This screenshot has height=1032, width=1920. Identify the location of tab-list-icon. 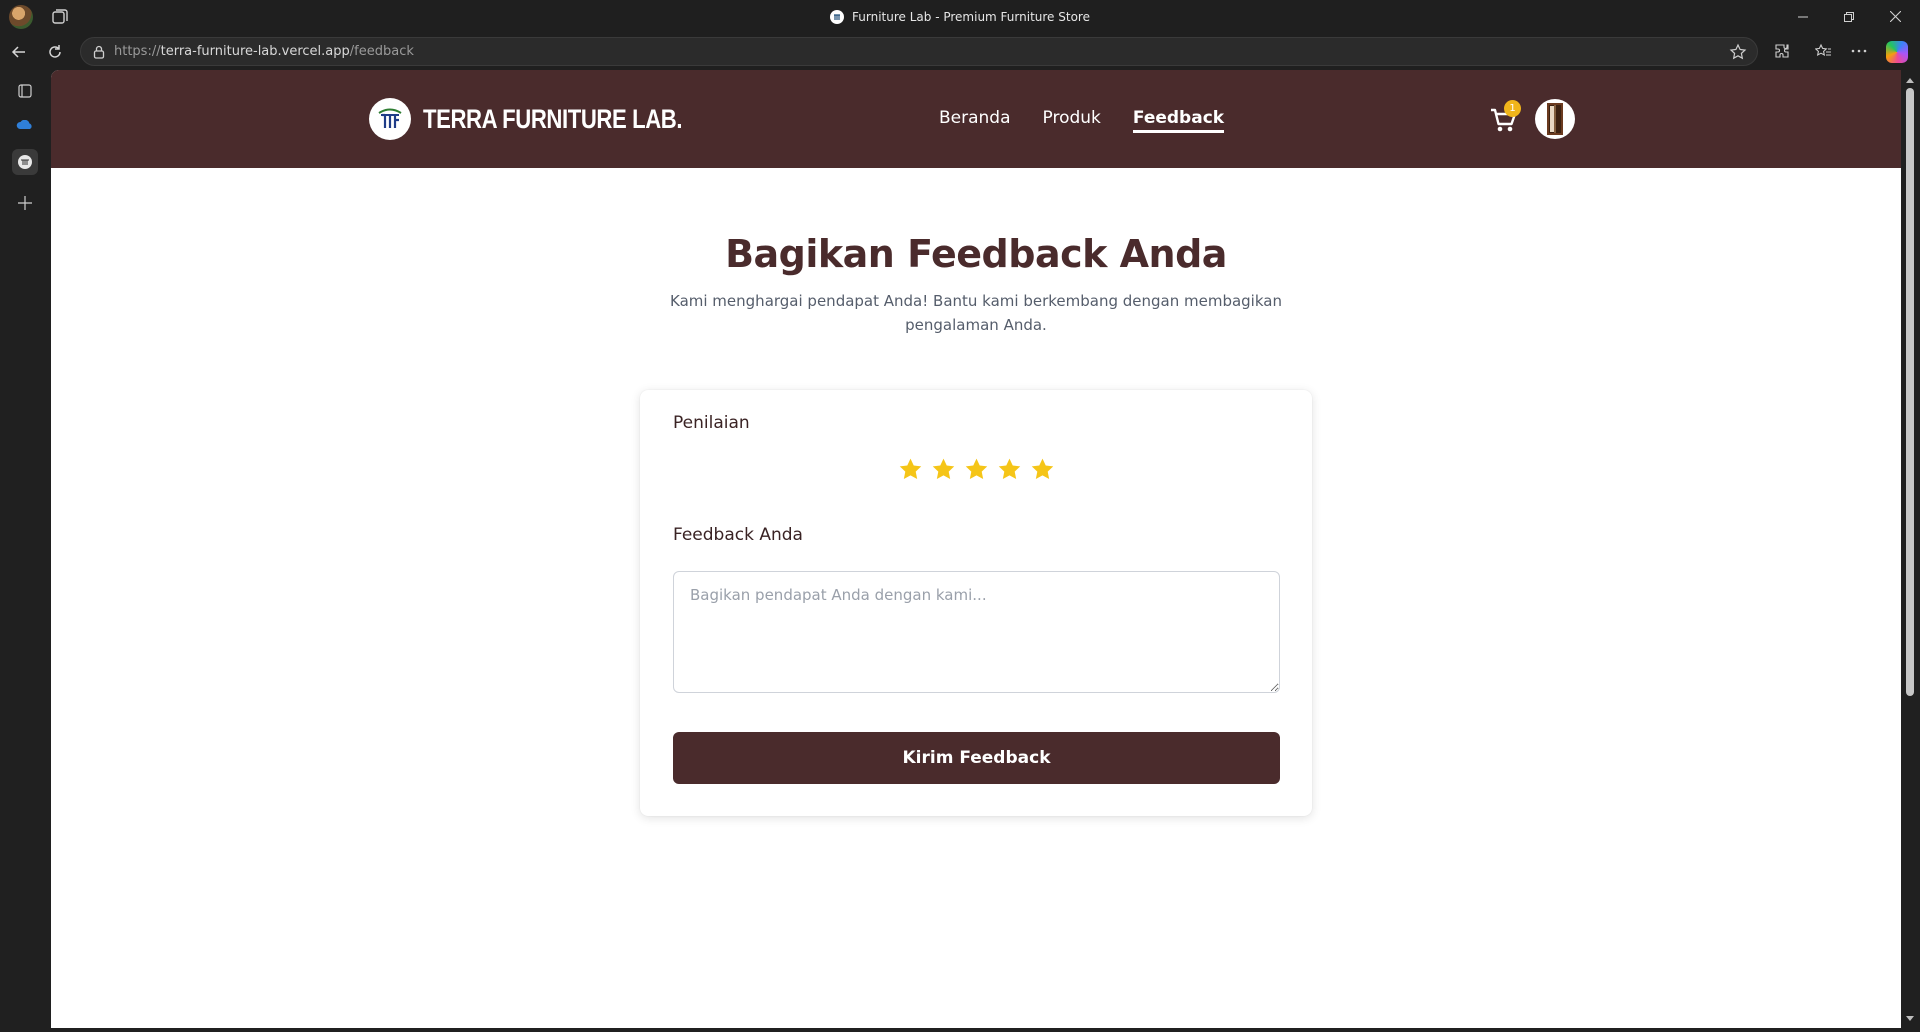
(25, 91).